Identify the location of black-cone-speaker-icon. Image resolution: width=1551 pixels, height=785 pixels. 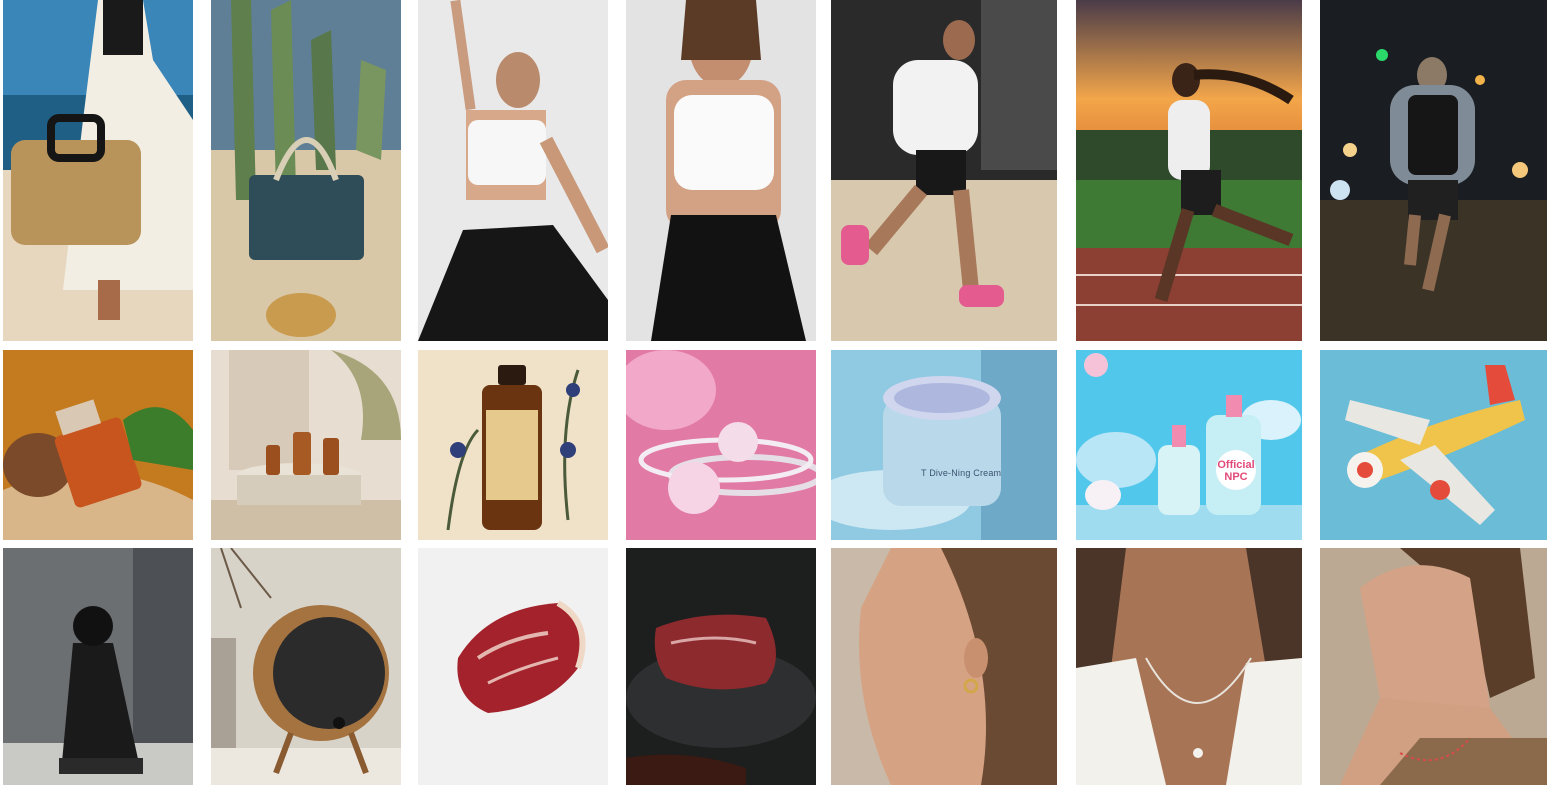
(98, 666).